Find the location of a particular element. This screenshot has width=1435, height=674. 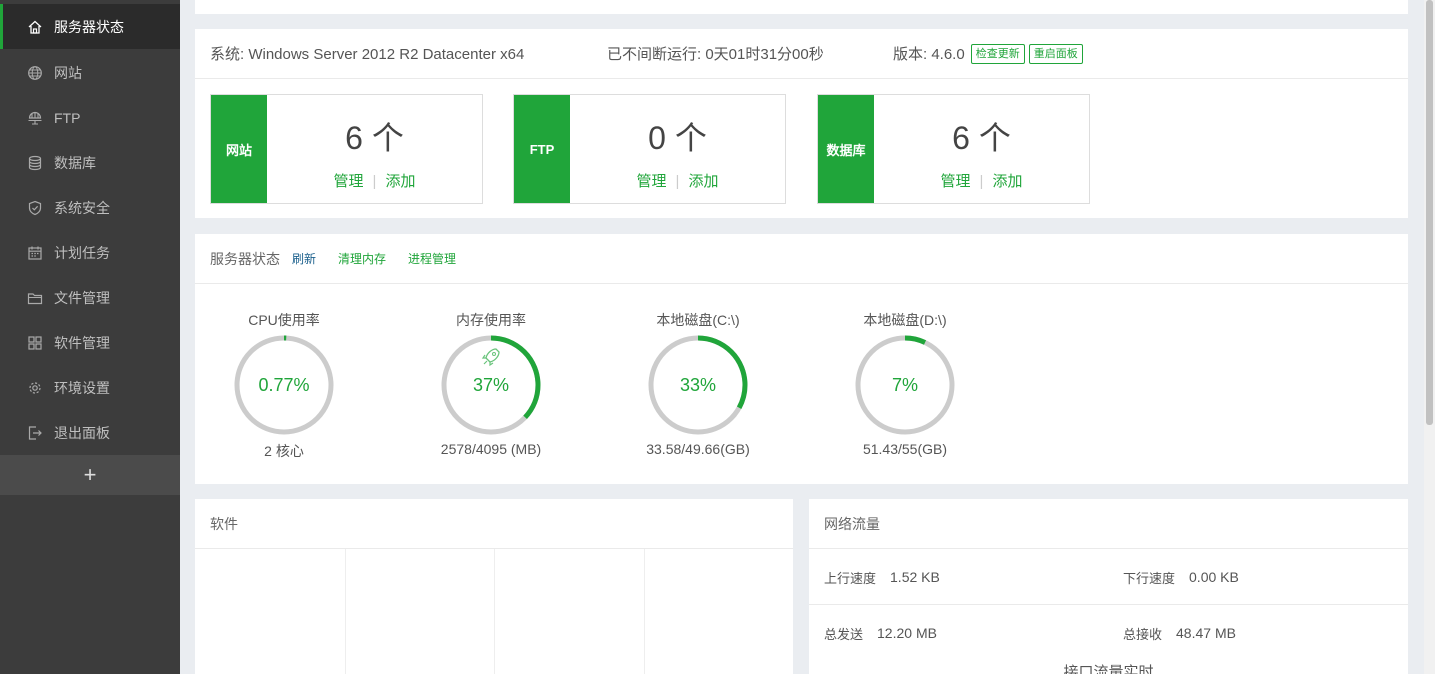

traffic-total-row: 总发送 12.20 MB 总接收 48.47 MB is located at coordinates (1108, 633).